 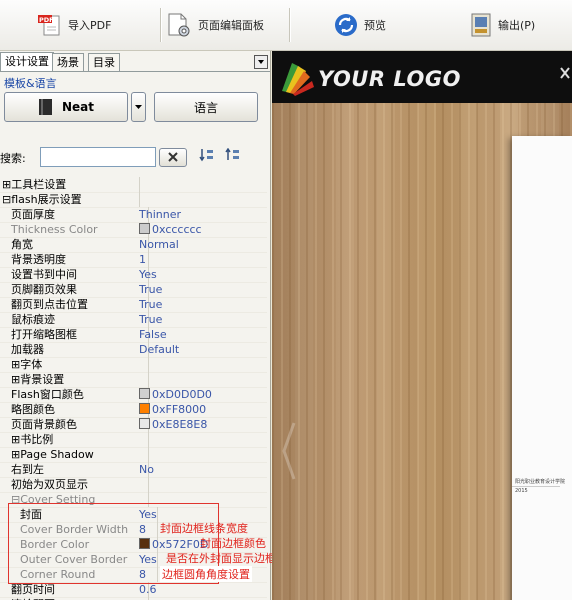 What do you see at coordinates (133, 320) in the screenshot?
I see `property-row: 鼠标痕迹 True` at bounding box center [133, 320].